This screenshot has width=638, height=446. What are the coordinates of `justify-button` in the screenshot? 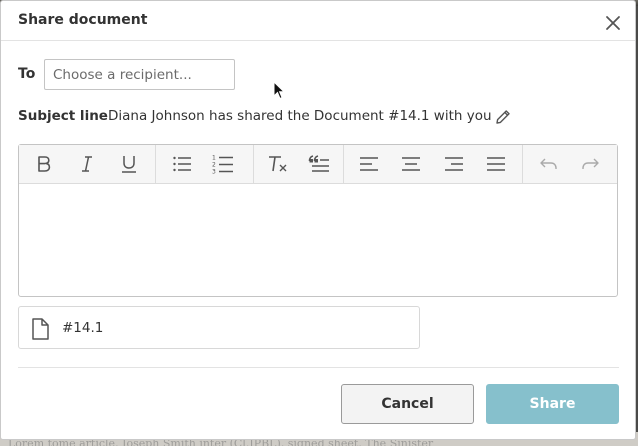 It's located at (496, 164).